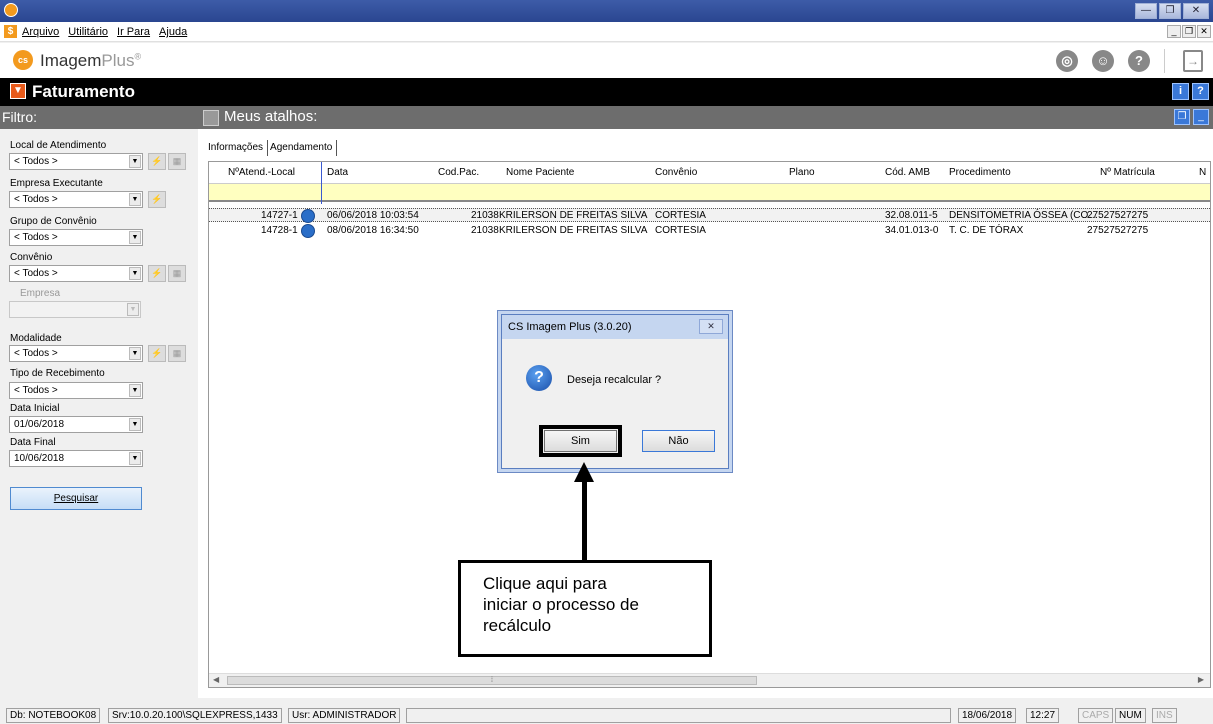 This screenshot has width=1213, height=724. I want to click on brand-name: ImagemPlus®, so click(90, 61).